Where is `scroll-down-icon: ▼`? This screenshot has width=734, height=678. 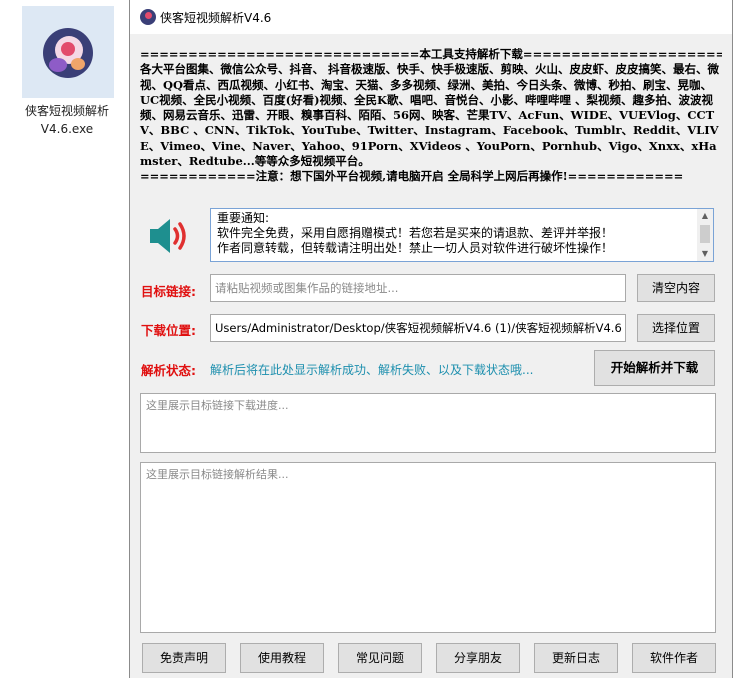 scroll-down-icon: ▼ is located at coordinates (705, 254).